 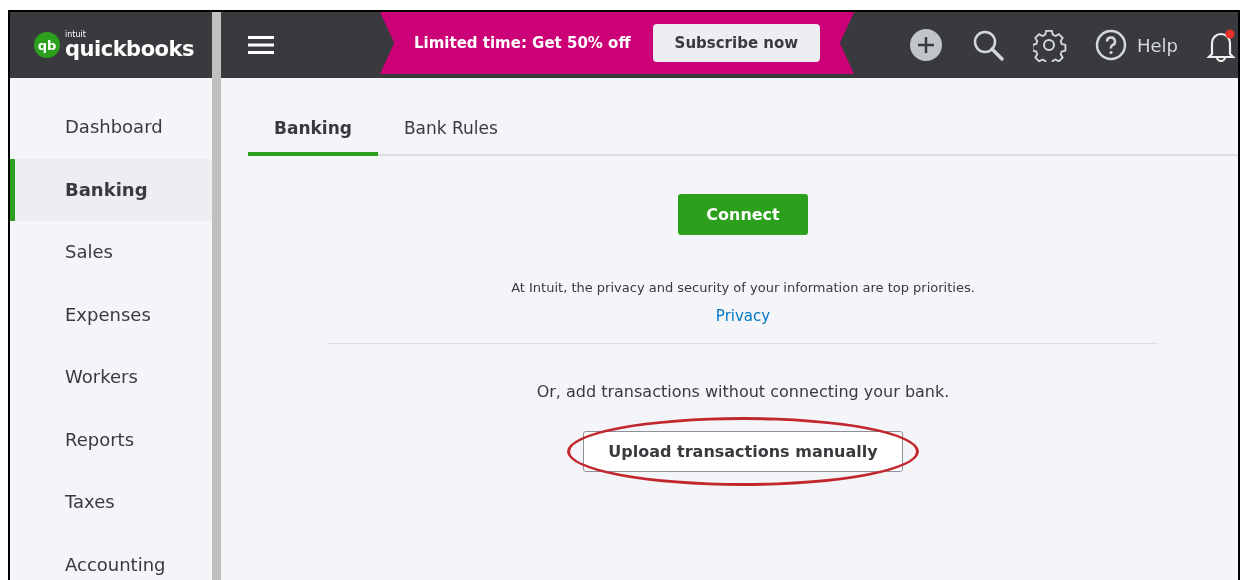 I want to click on settings-icon, so click(x=1049, y=45).